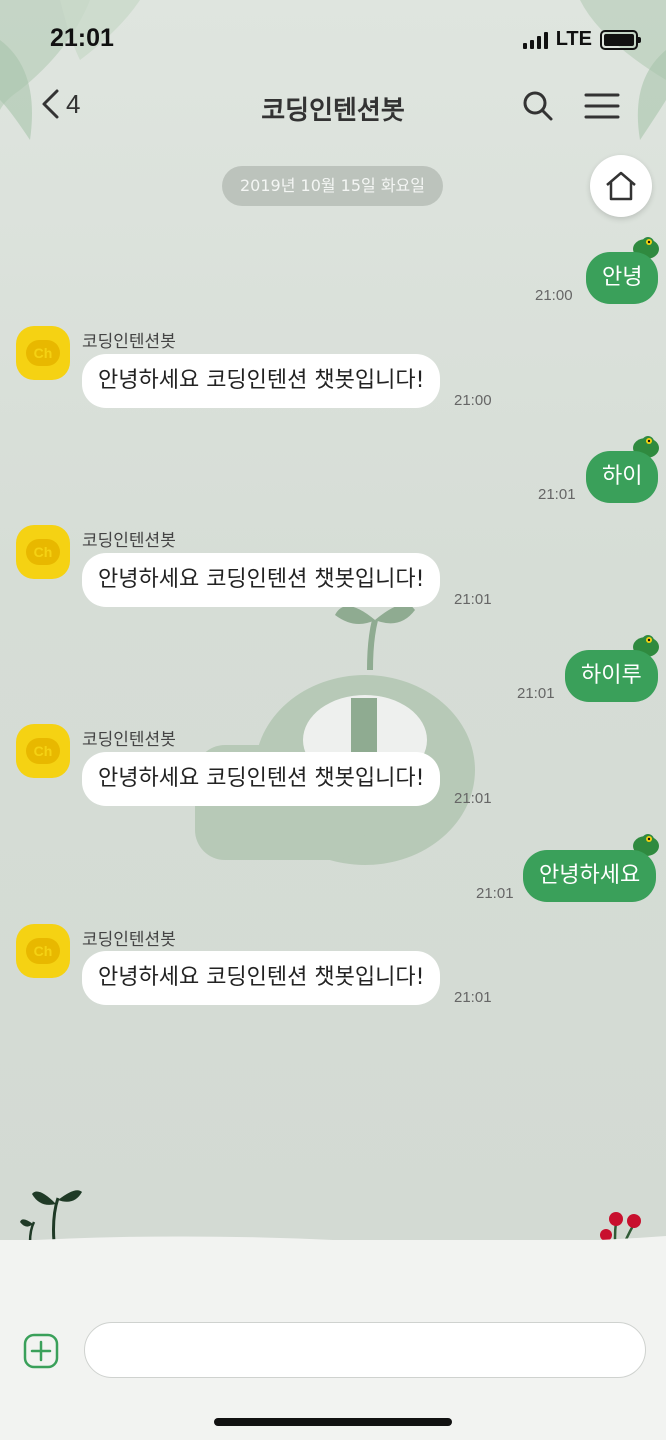 The image size is (666, 1440). I want to click on status-bar: 21:01 LTE, so click(333, 40).